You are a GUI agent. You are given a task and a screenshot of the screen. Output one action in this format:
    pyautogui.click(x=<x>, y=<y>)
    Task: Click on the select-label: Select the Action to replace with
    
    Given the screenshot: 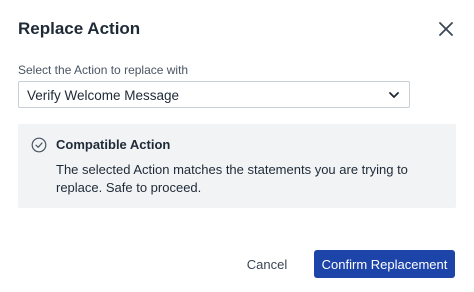 What is the action you would take?
    pyautogui.click(x=103, y=70)
    